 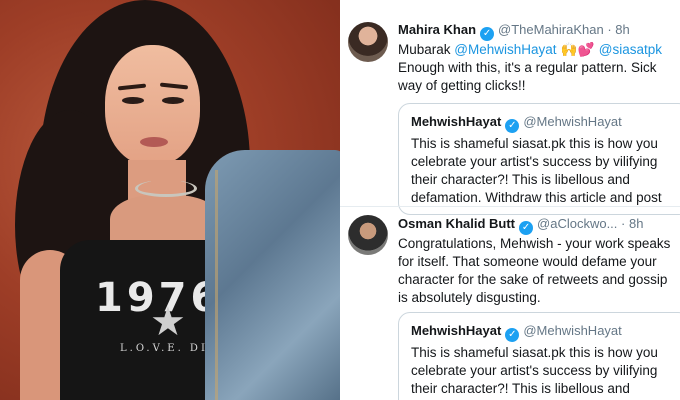 I want to click on tweet-header: Osman Khalid Butt ✓ @aClockwo... · 8h, so click(x=520, y=225).